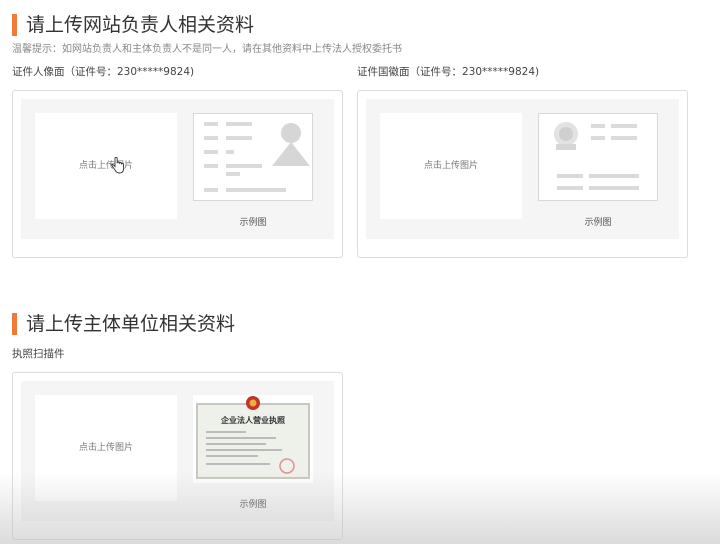 The image size is (720, 544). I want to click on portrait-upload-text: 点击上传图片, so click(105, 166).